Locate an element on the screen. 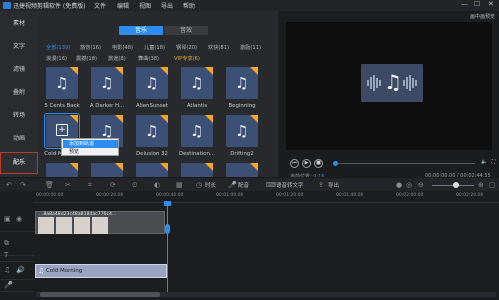 This screenshot has width=499, height=300. category-sad: 悠伤(16) is located at coordinates (90, 47).